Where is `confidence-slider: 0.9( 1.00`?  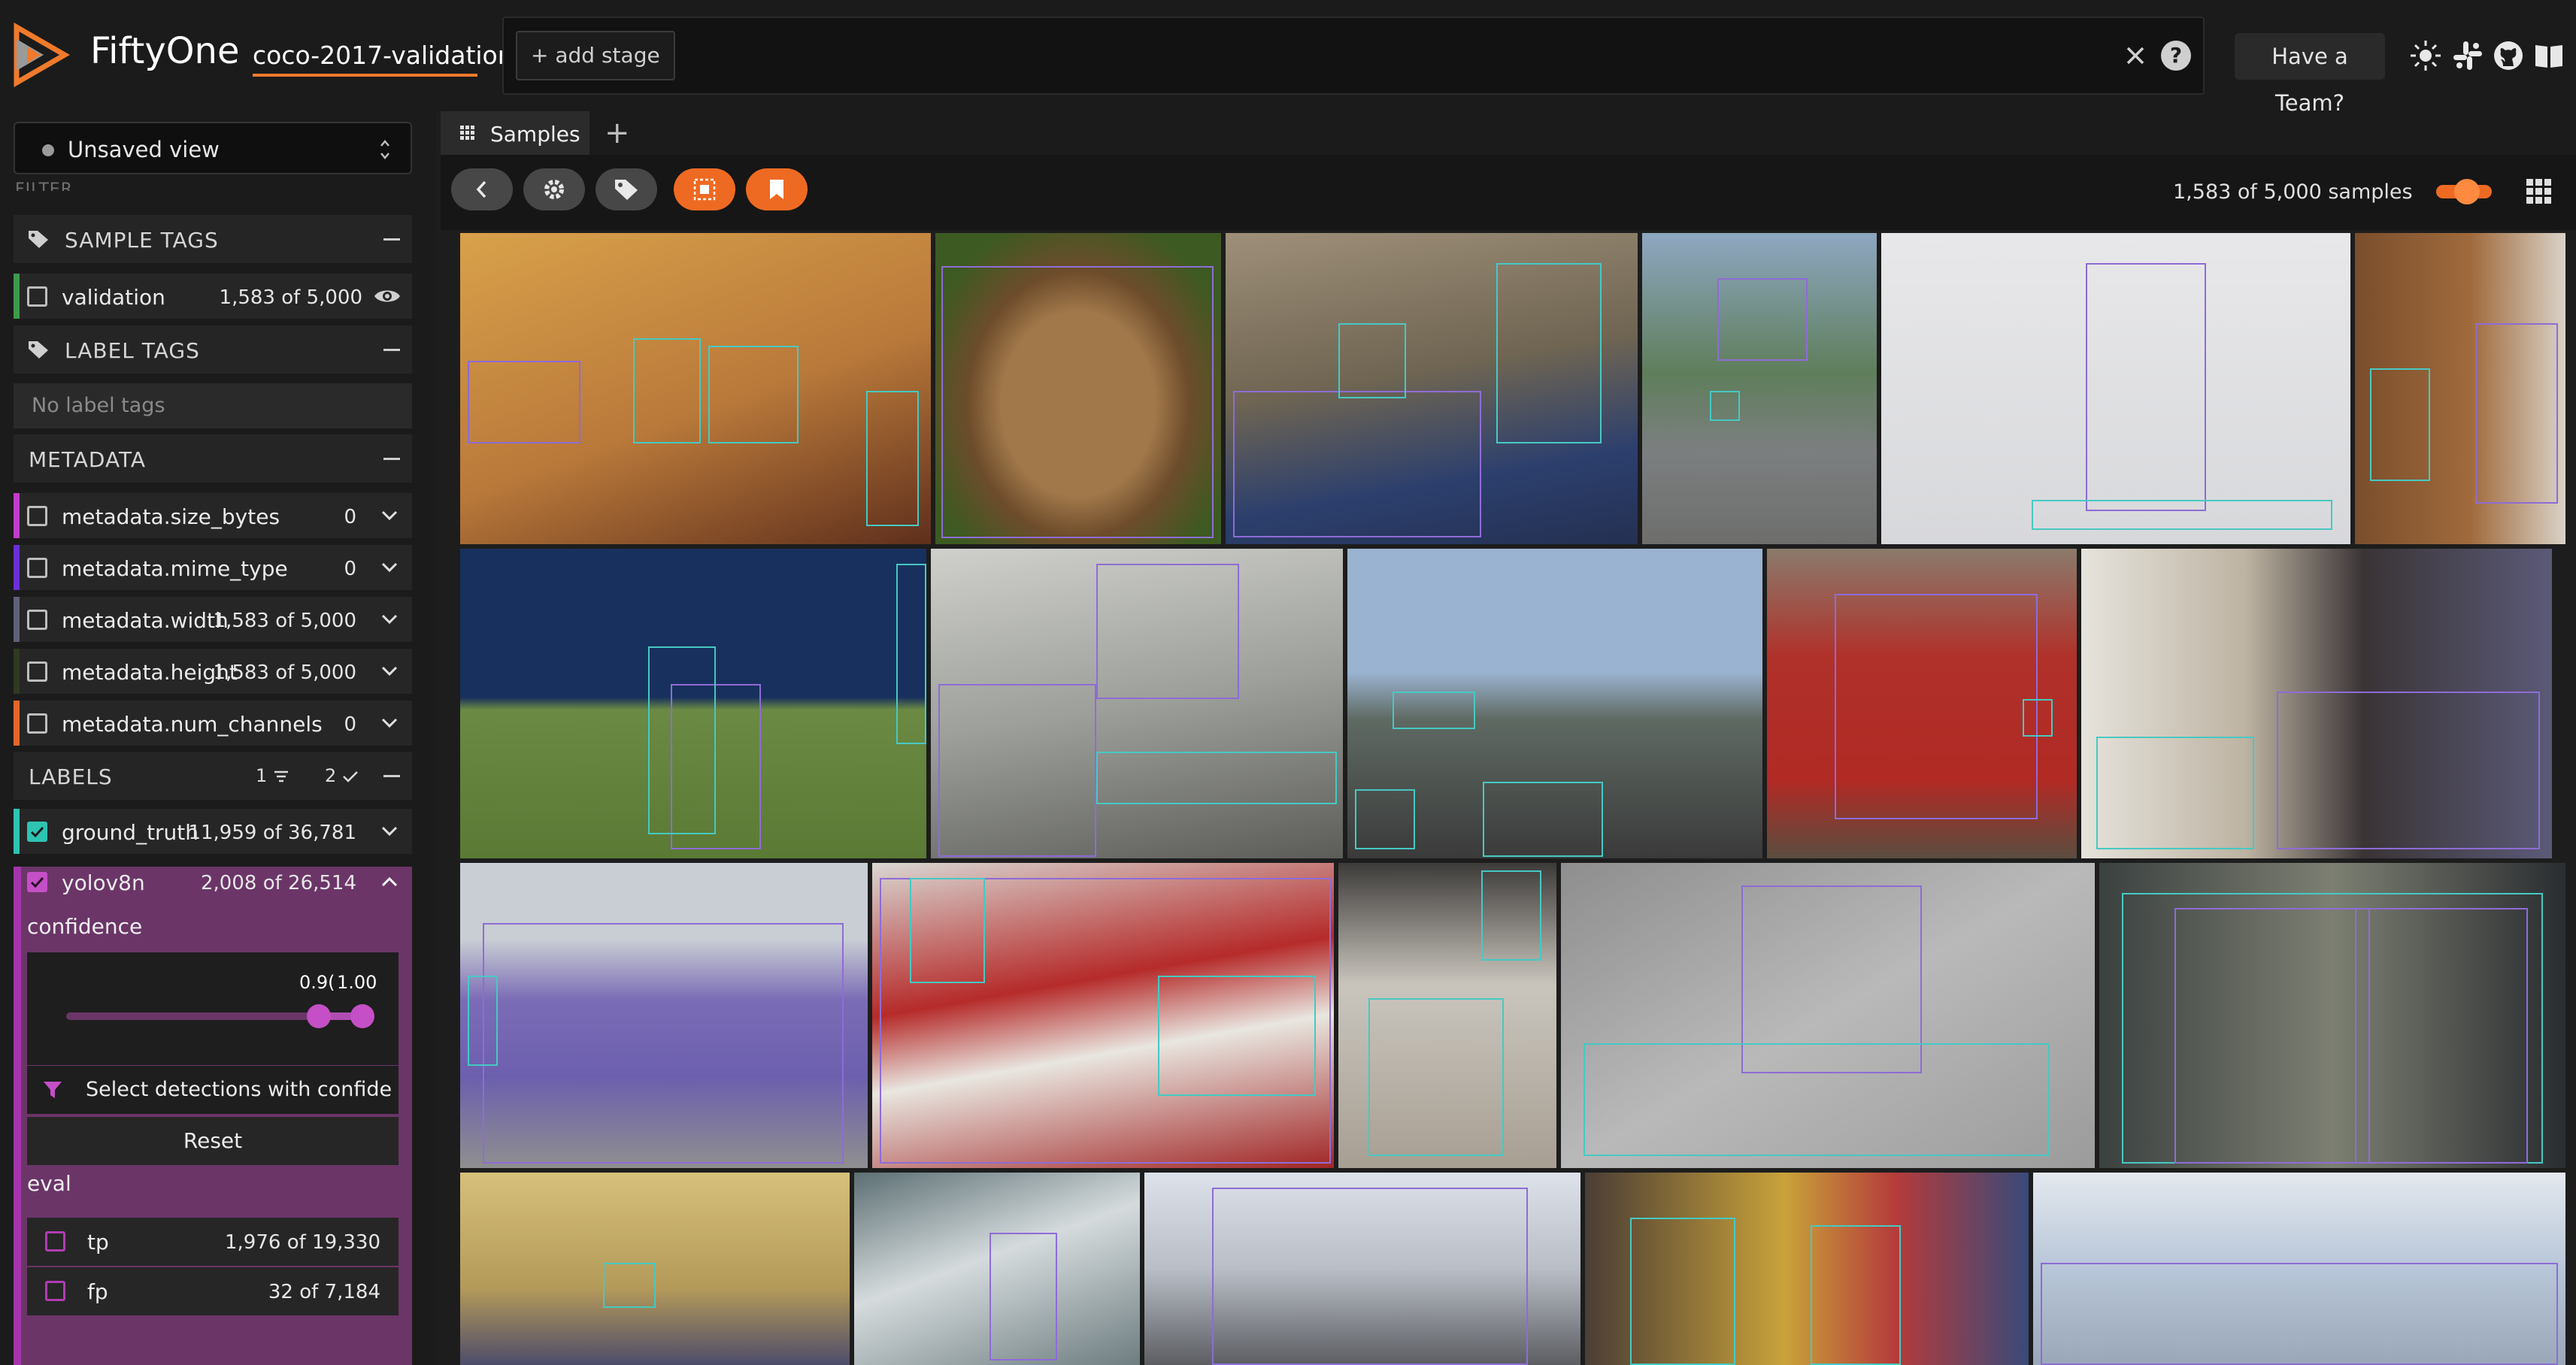 confidence-slider: 0.9( 1.00 is located at coordinates (213, 1008).